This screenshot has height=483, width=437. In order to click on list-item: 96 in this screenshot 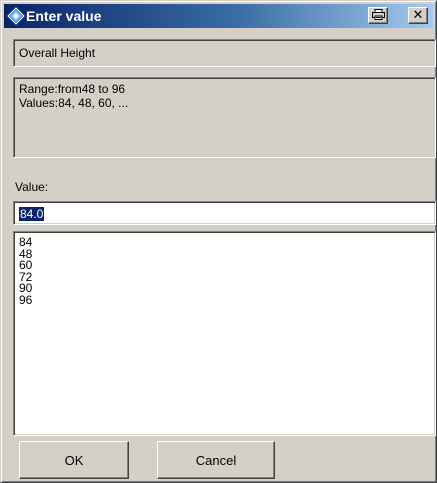, I will do `click(25, 300)`.